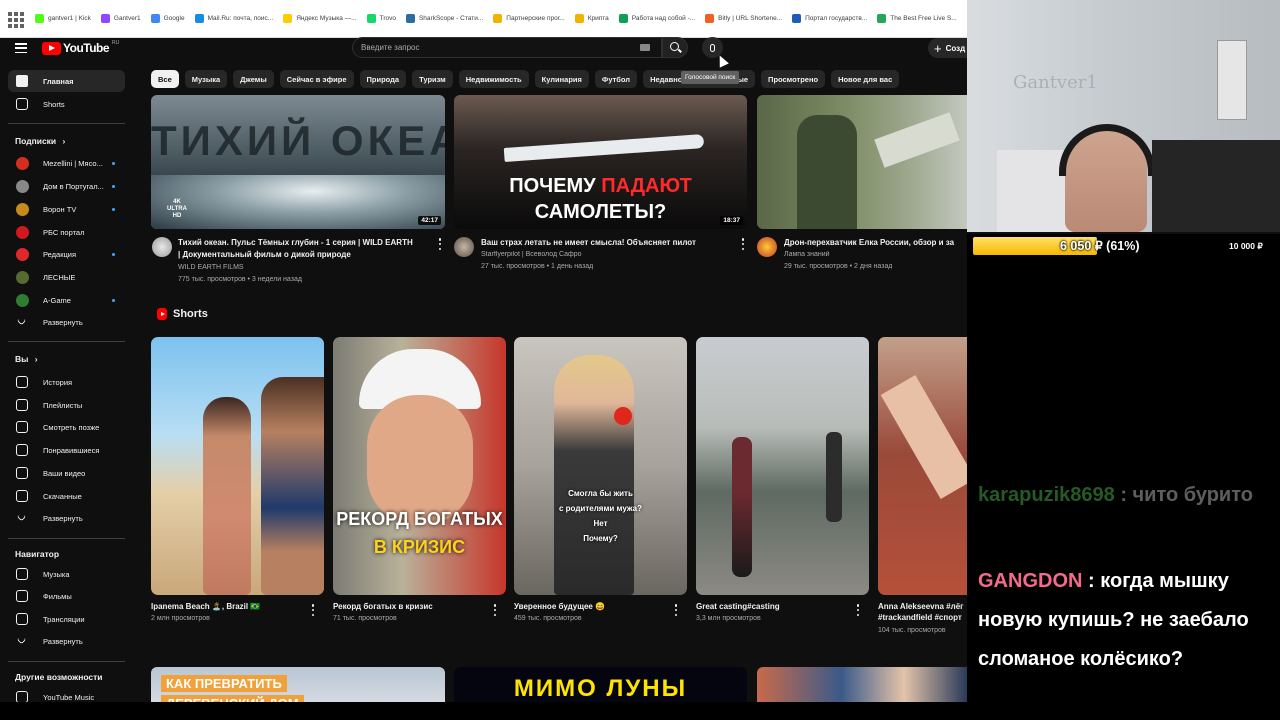 The width and height of the screenshot is (1280, 720). Describe the element at coordinates (66, 232) in the screenshot. I see `sidebar-item: РБС портал` at that location.